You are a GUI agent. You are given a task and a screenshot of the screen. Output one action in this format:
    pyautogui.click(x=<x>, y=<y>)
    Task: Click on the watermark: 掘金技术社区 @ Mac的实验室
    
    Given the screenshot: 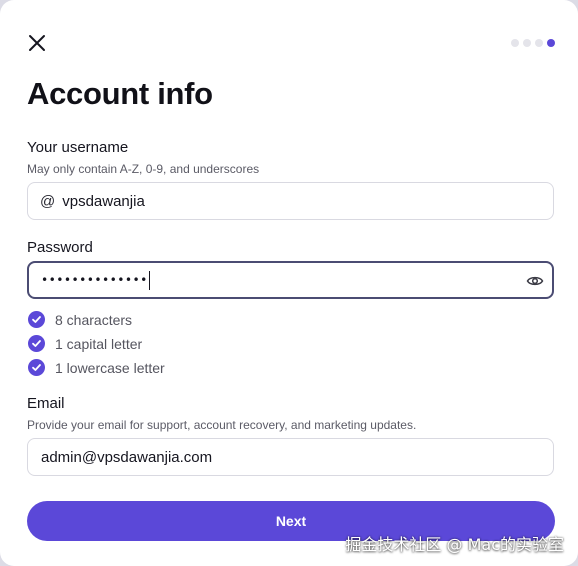 What is the action you would take?
    pyautogui.click(x=454, y=544)
    